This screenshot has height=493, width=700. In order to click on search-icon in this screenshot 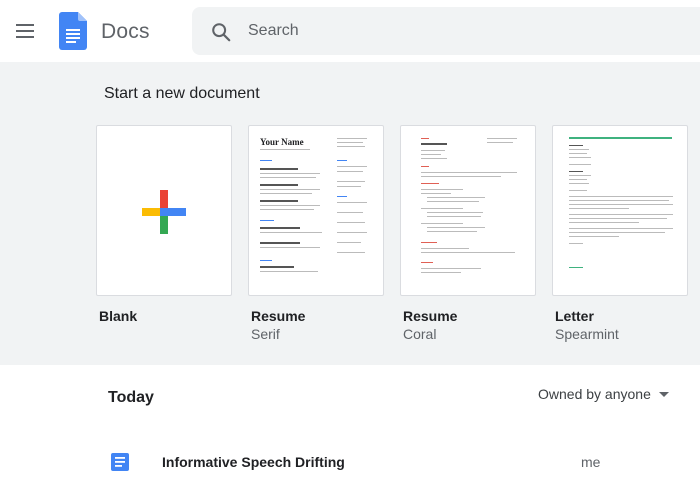, I will do `click(221, 32)`.